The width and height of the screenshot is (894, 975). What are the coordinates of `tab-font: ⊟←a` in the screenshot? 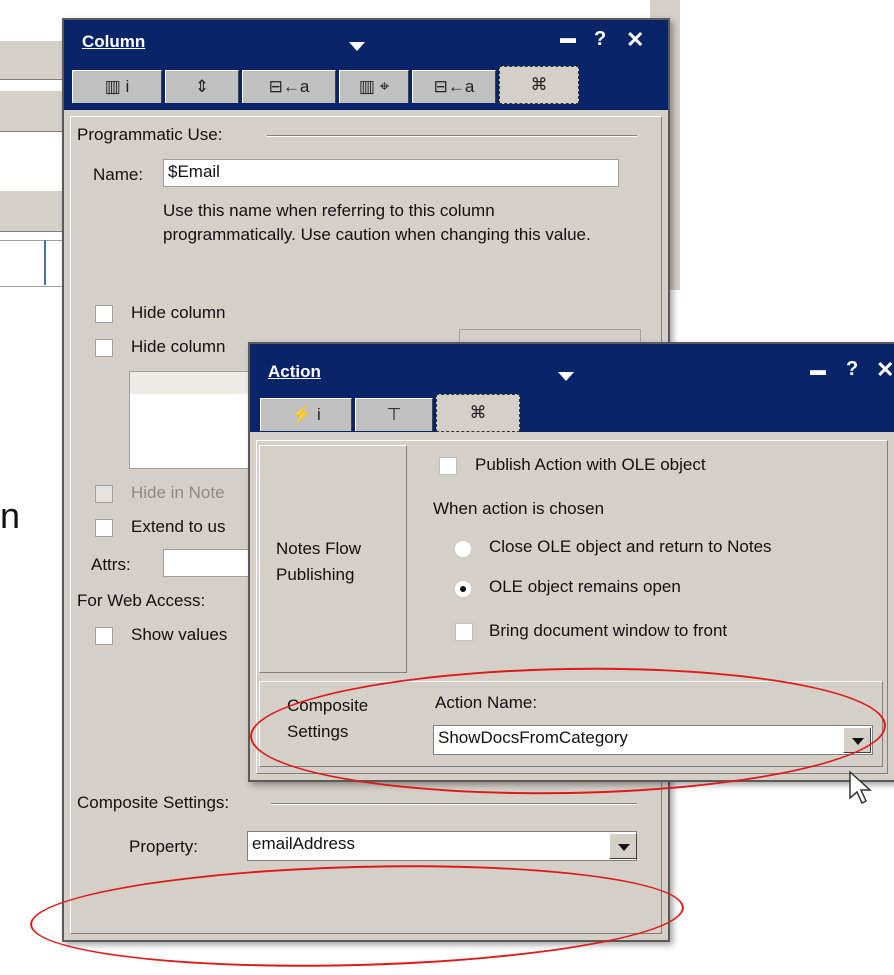 It's located at (289, 86).